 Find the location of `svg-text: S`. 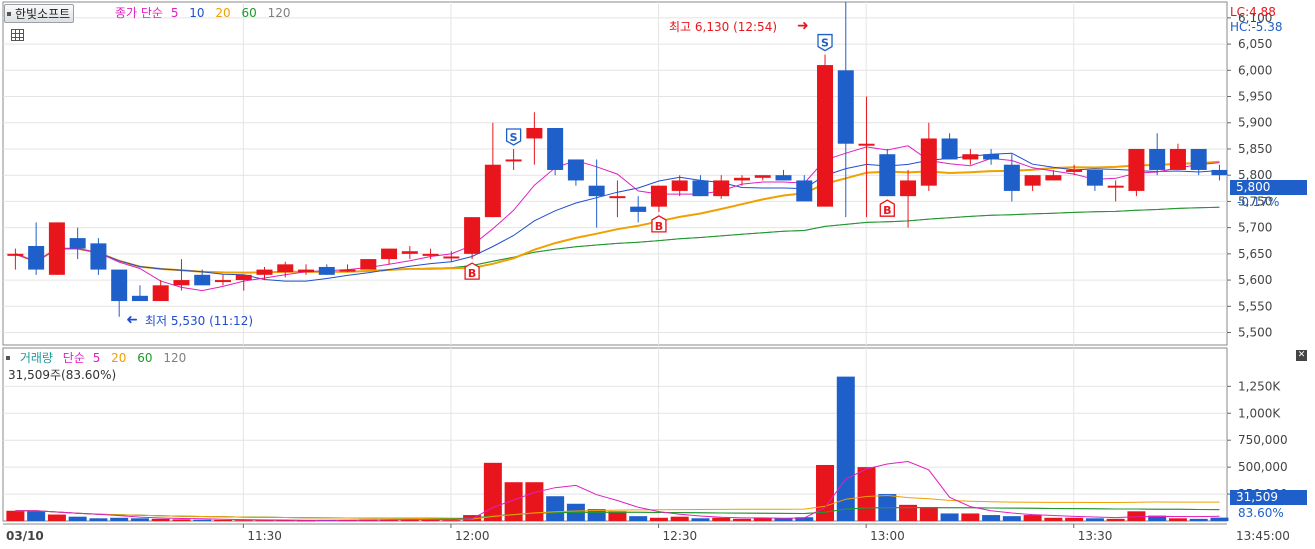

svg-text: S is located at coordinates (825, 43).